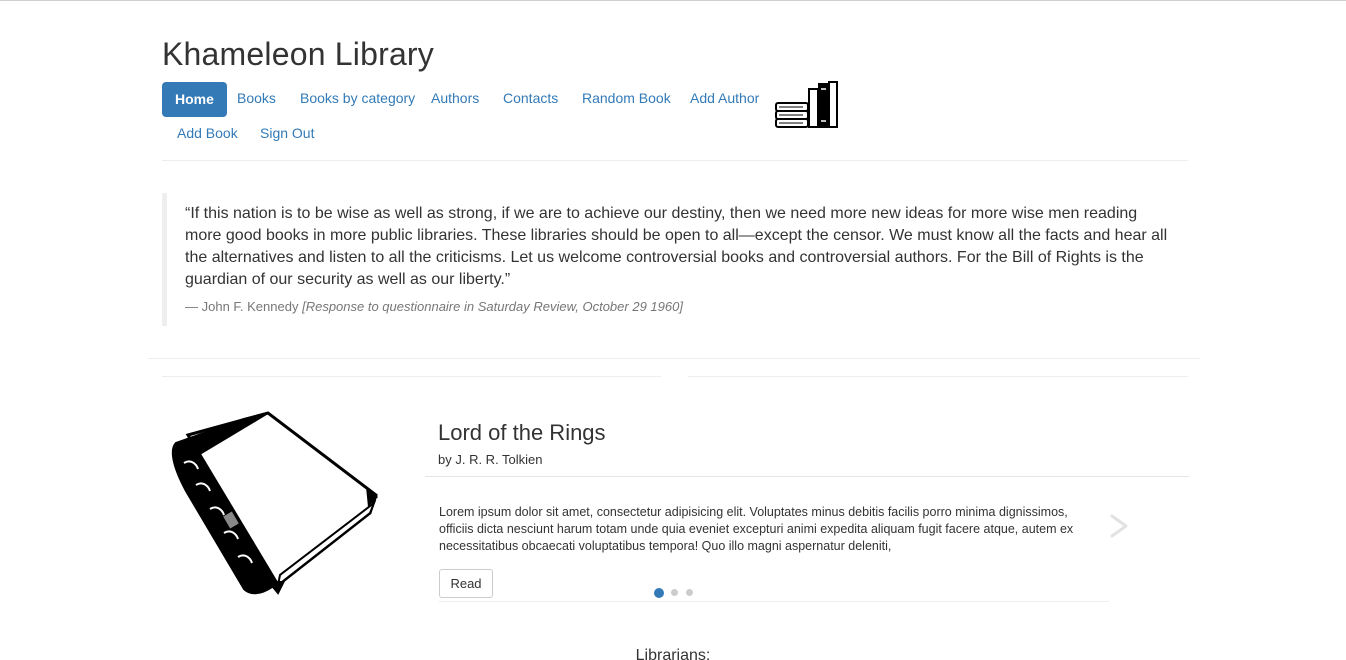 This screenshot has width=1346, height=660. I want to click on nav-sign-out: Sign Out, so click(287, 133).